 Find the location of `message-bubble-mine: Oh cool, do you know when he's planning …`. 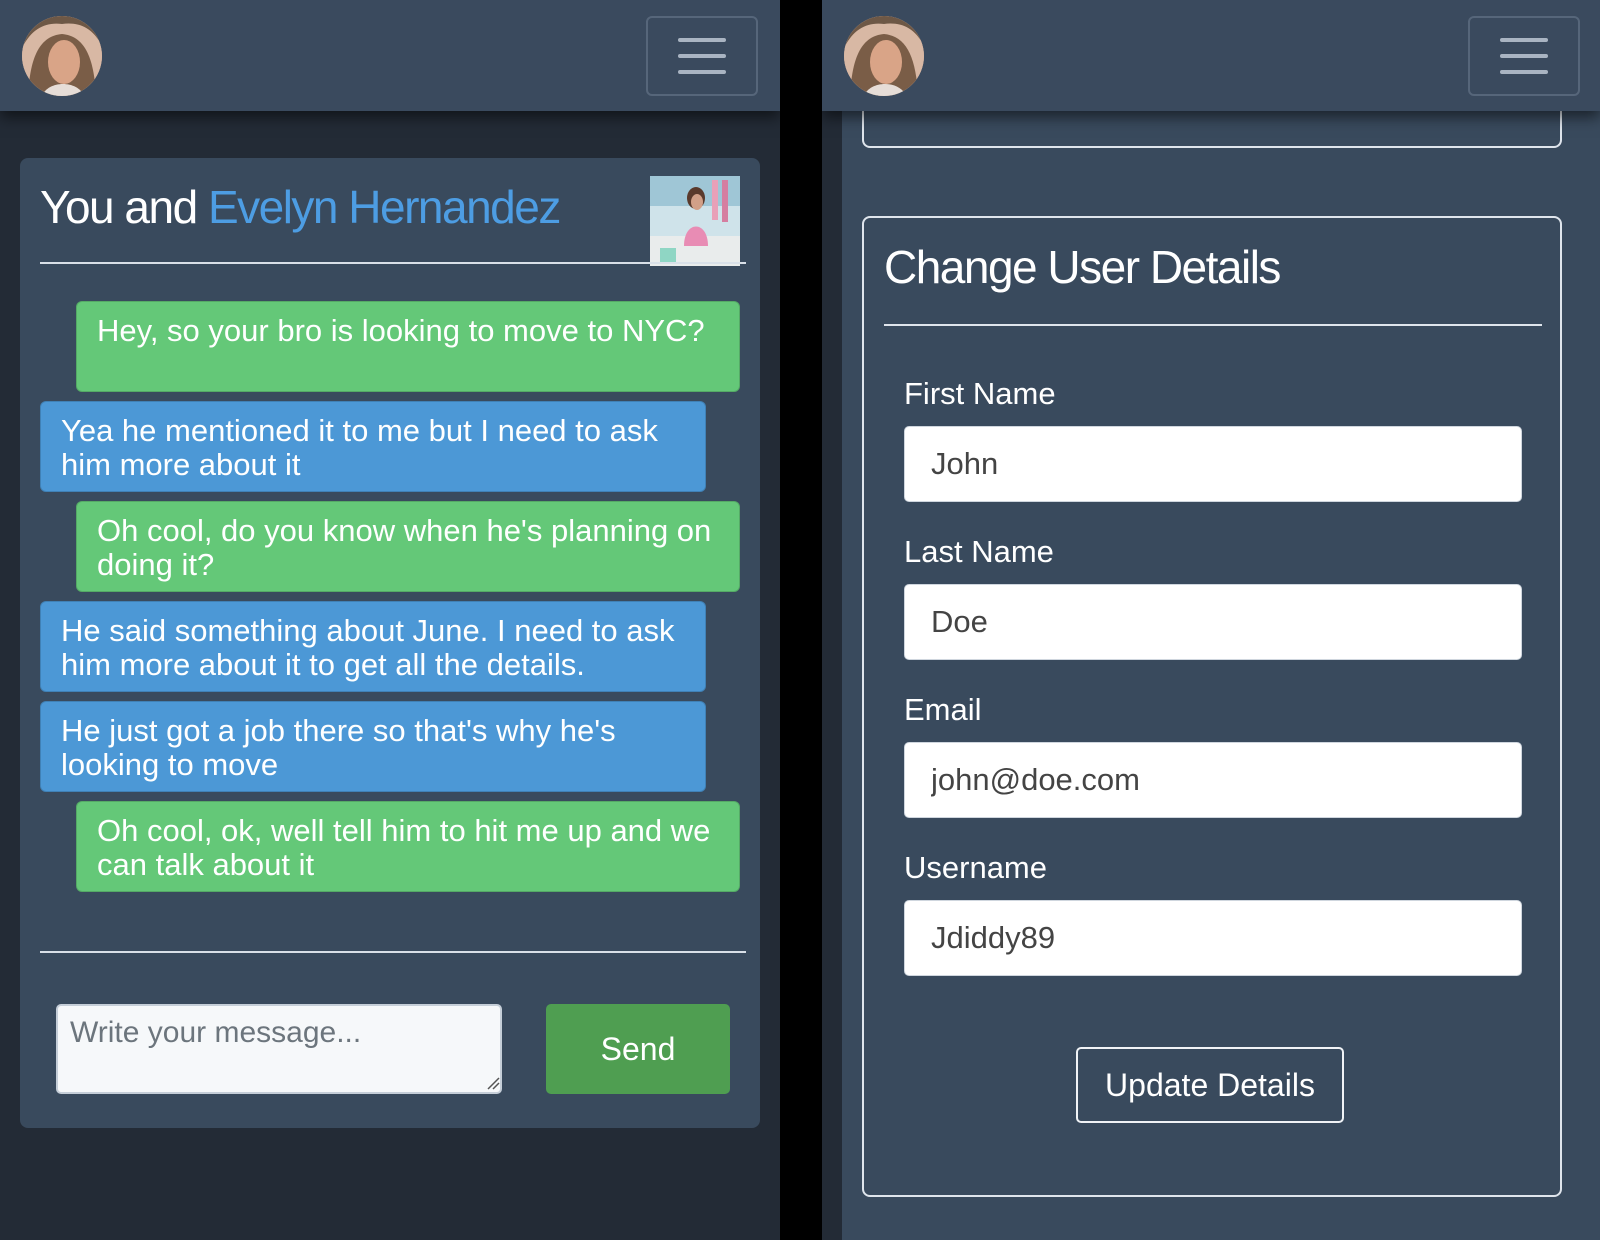

message-bubble-mine: Oh cool, do you know when he's planning … is located at coordinates (408, 546).